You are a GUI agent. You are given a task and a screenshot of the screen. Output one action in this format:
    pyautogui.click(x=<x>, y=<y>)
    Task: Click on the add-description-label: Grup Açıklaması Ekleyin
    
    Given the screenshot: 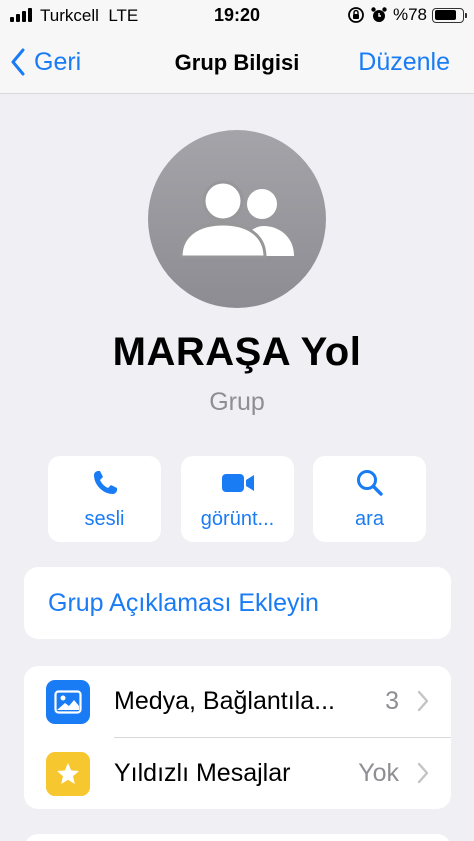 What is the action you would take?
    pyautogui.click(x=183, y=603)
    